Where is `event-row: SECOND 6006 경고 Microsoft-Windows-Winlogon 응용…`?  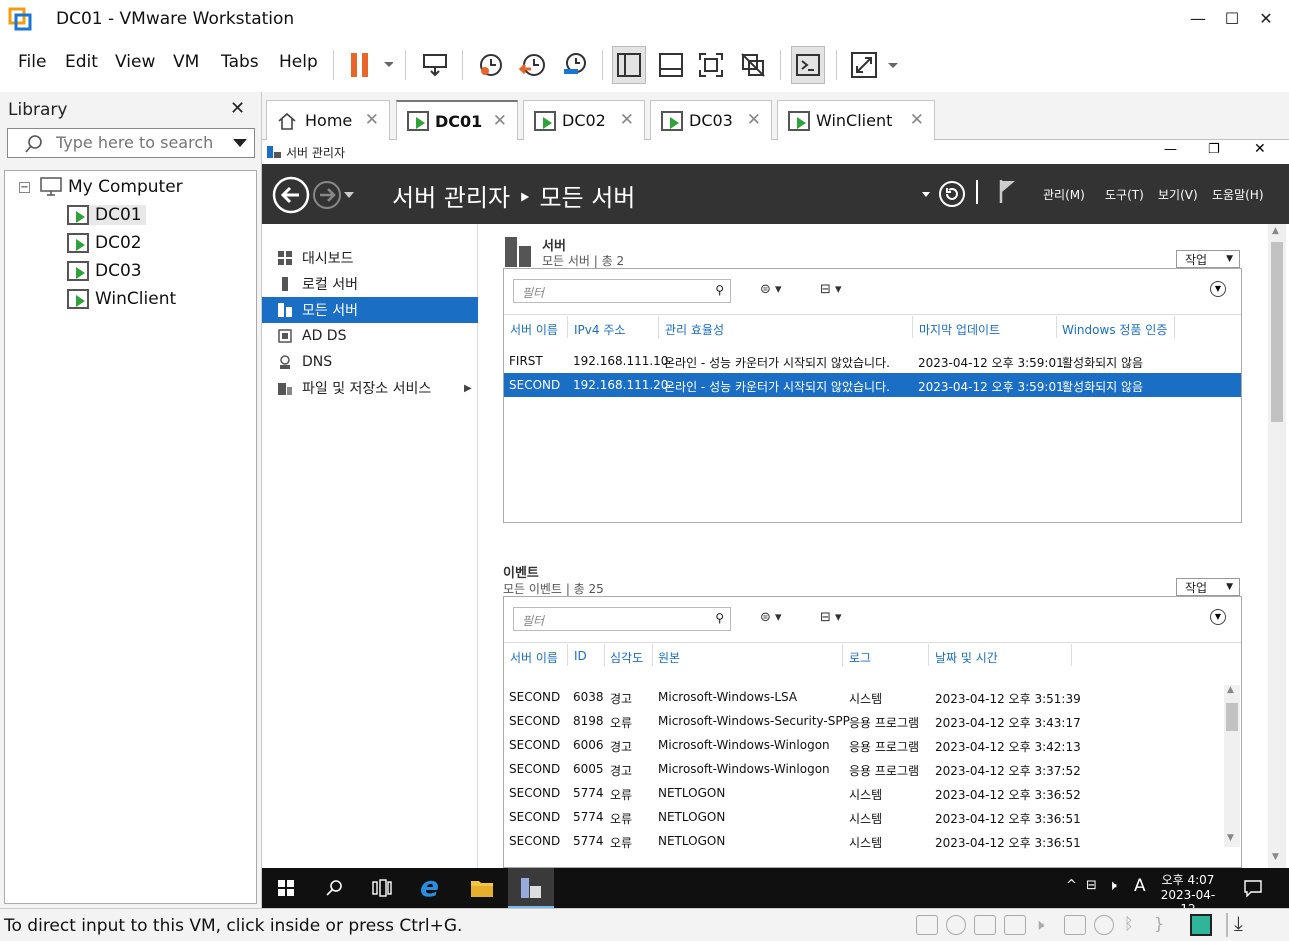
event-row: SECOND 6006 경고 Microsoft-Windows-Winlogon 응용… is located at coordinates (864, 745).